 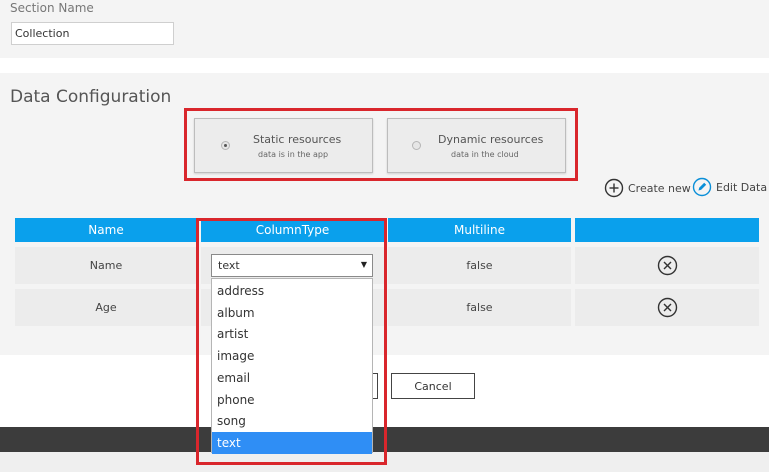 What do you see at coordinates (741, 187) in the screenshot?
I see `edit-data-link: Edit Data` at bounding box center [741, 187].